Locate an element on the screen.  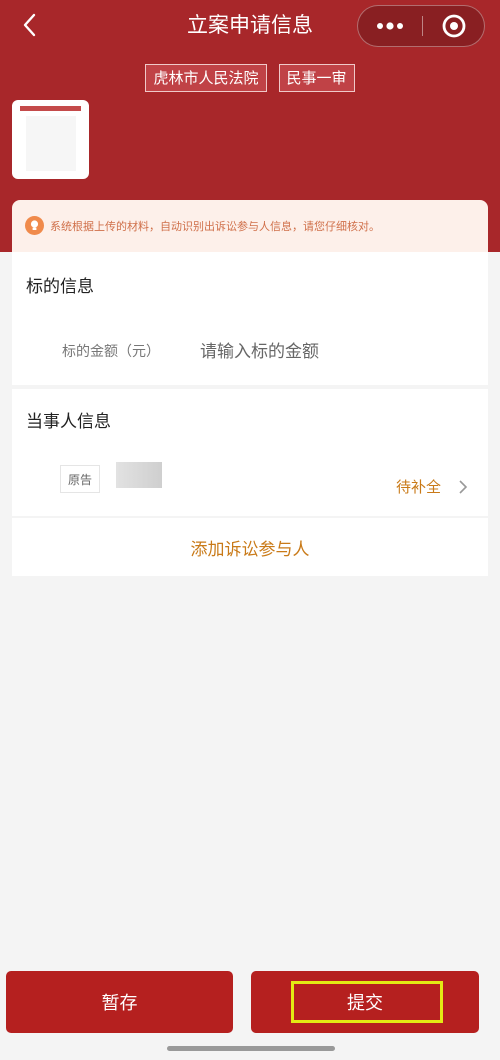
chevron-left-icon is located at coordinates (29, 25).